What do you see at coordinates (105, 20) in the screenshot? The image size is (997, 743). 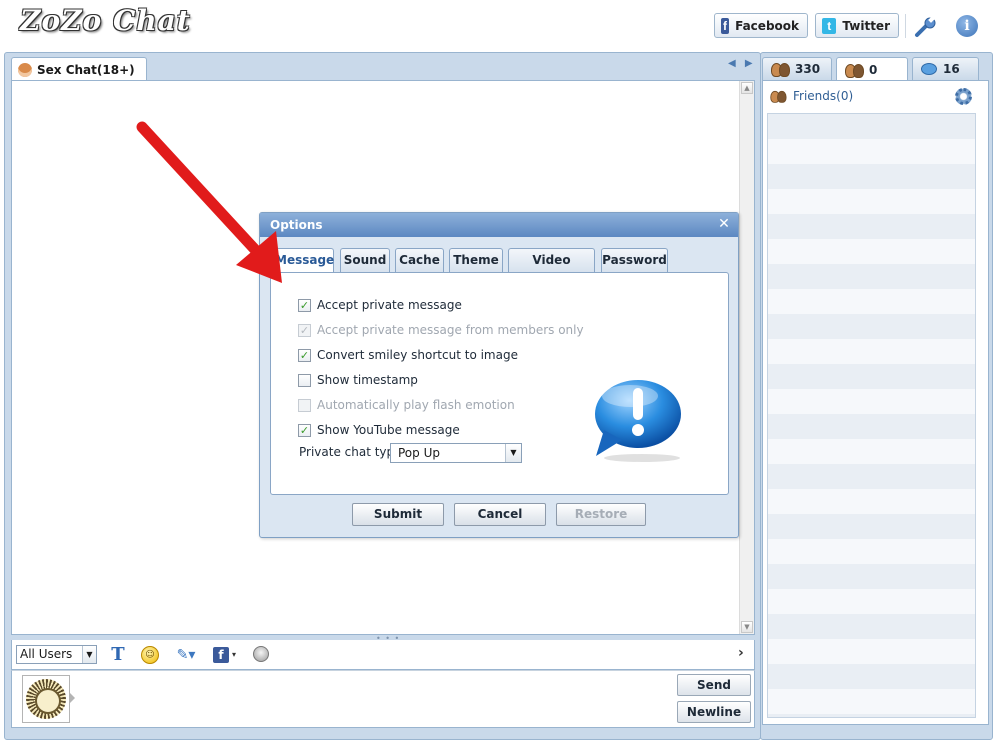 I see `app-logo: ZoZo Chat` at bounding box center [105, 20].